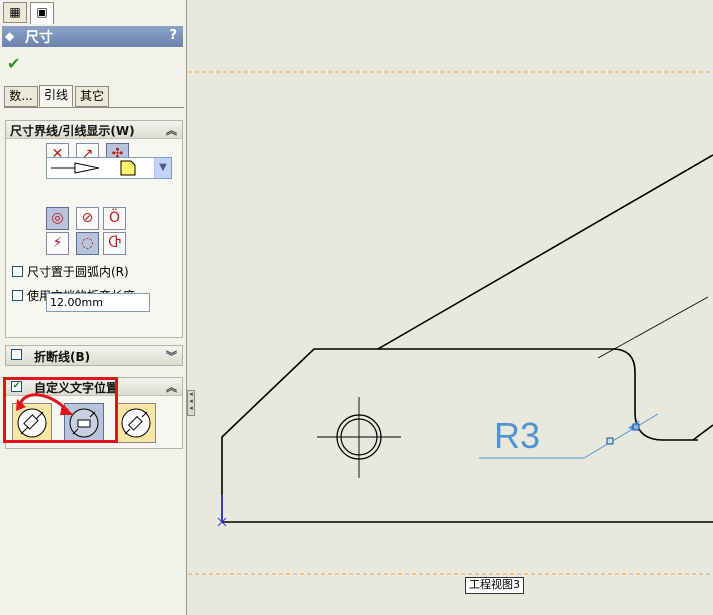 The width and height of the screenshot is (713, 615). Describe the element at coordinates (610, 441) in the screenshot. I see `leader-handle` at that location.